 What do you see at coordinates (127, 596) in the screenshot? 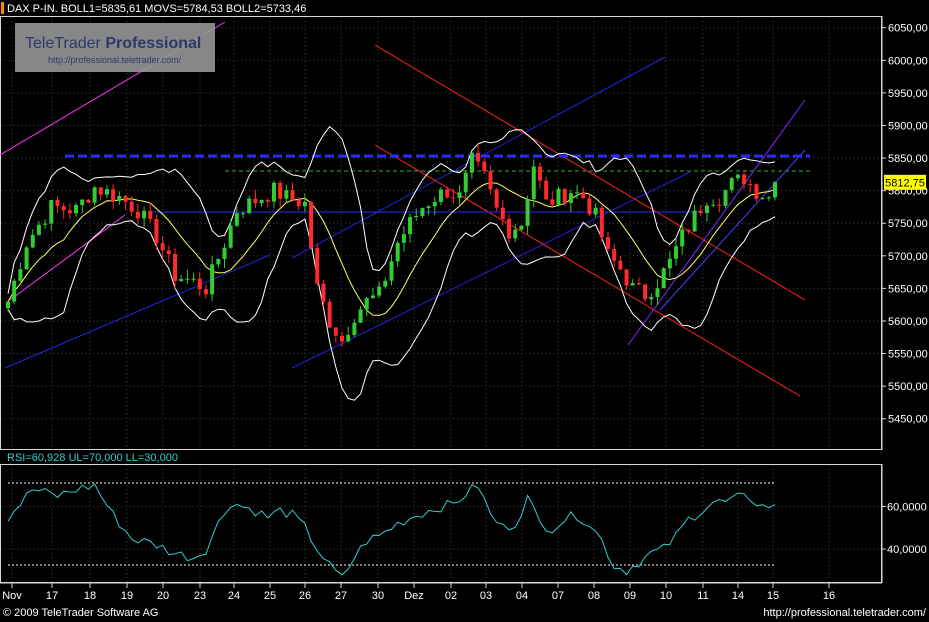
I see `date-tick-label: 19` at bounding box center [127, 596].